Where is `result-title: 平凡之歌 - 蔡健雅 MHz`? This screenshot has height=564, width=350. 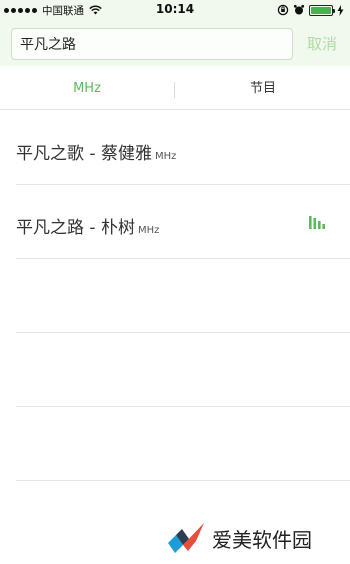
result-title: 平凡之歌 - 蔡健雅 MHz is located at coordinates (96, 151).